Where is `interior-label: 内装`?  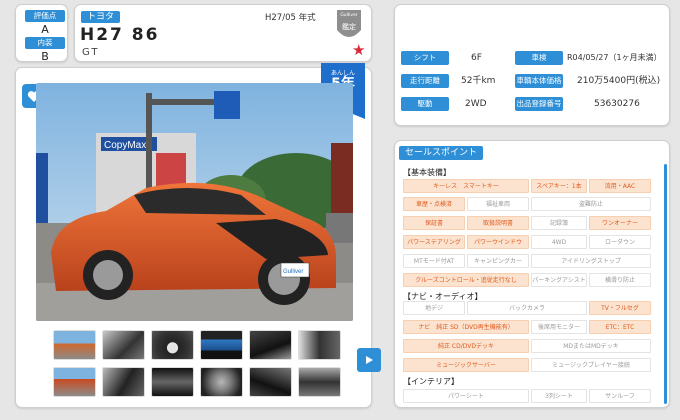
interior-label: 内装 is located at coordinates (45, 43).